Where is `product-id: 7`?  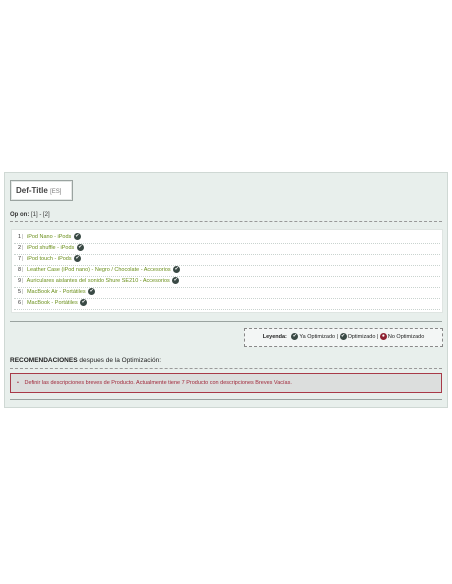 product-id: 7 is located at coordinates (19, 259).